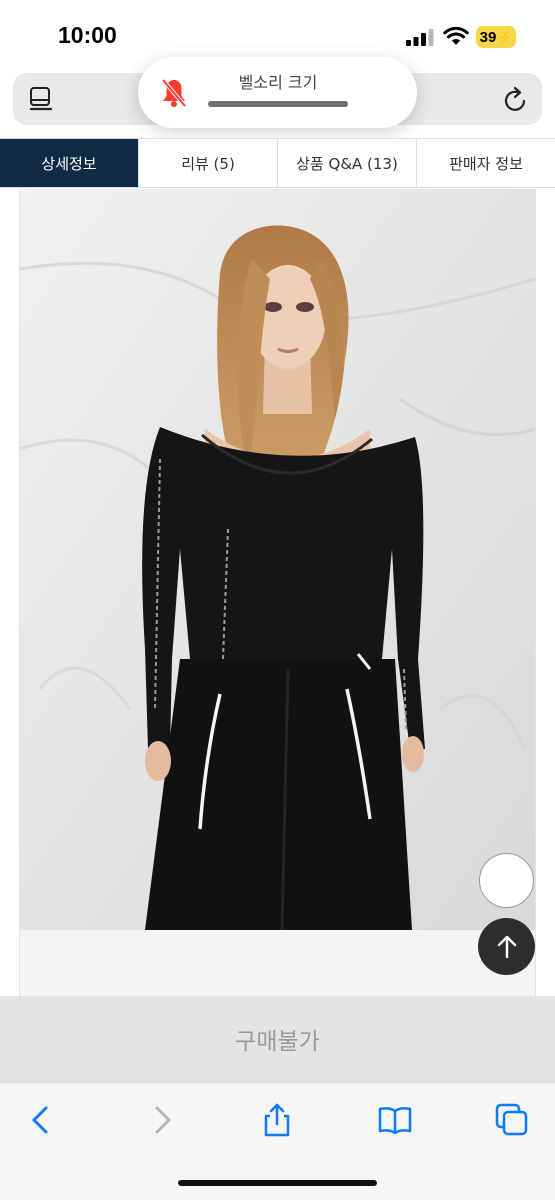 Image resolution: width=555 pixels, height=1200 pixels. What do you see at coordinates (516, 99) in the screenshot?
I see `reload-icon` at bounding box center [516, 99].